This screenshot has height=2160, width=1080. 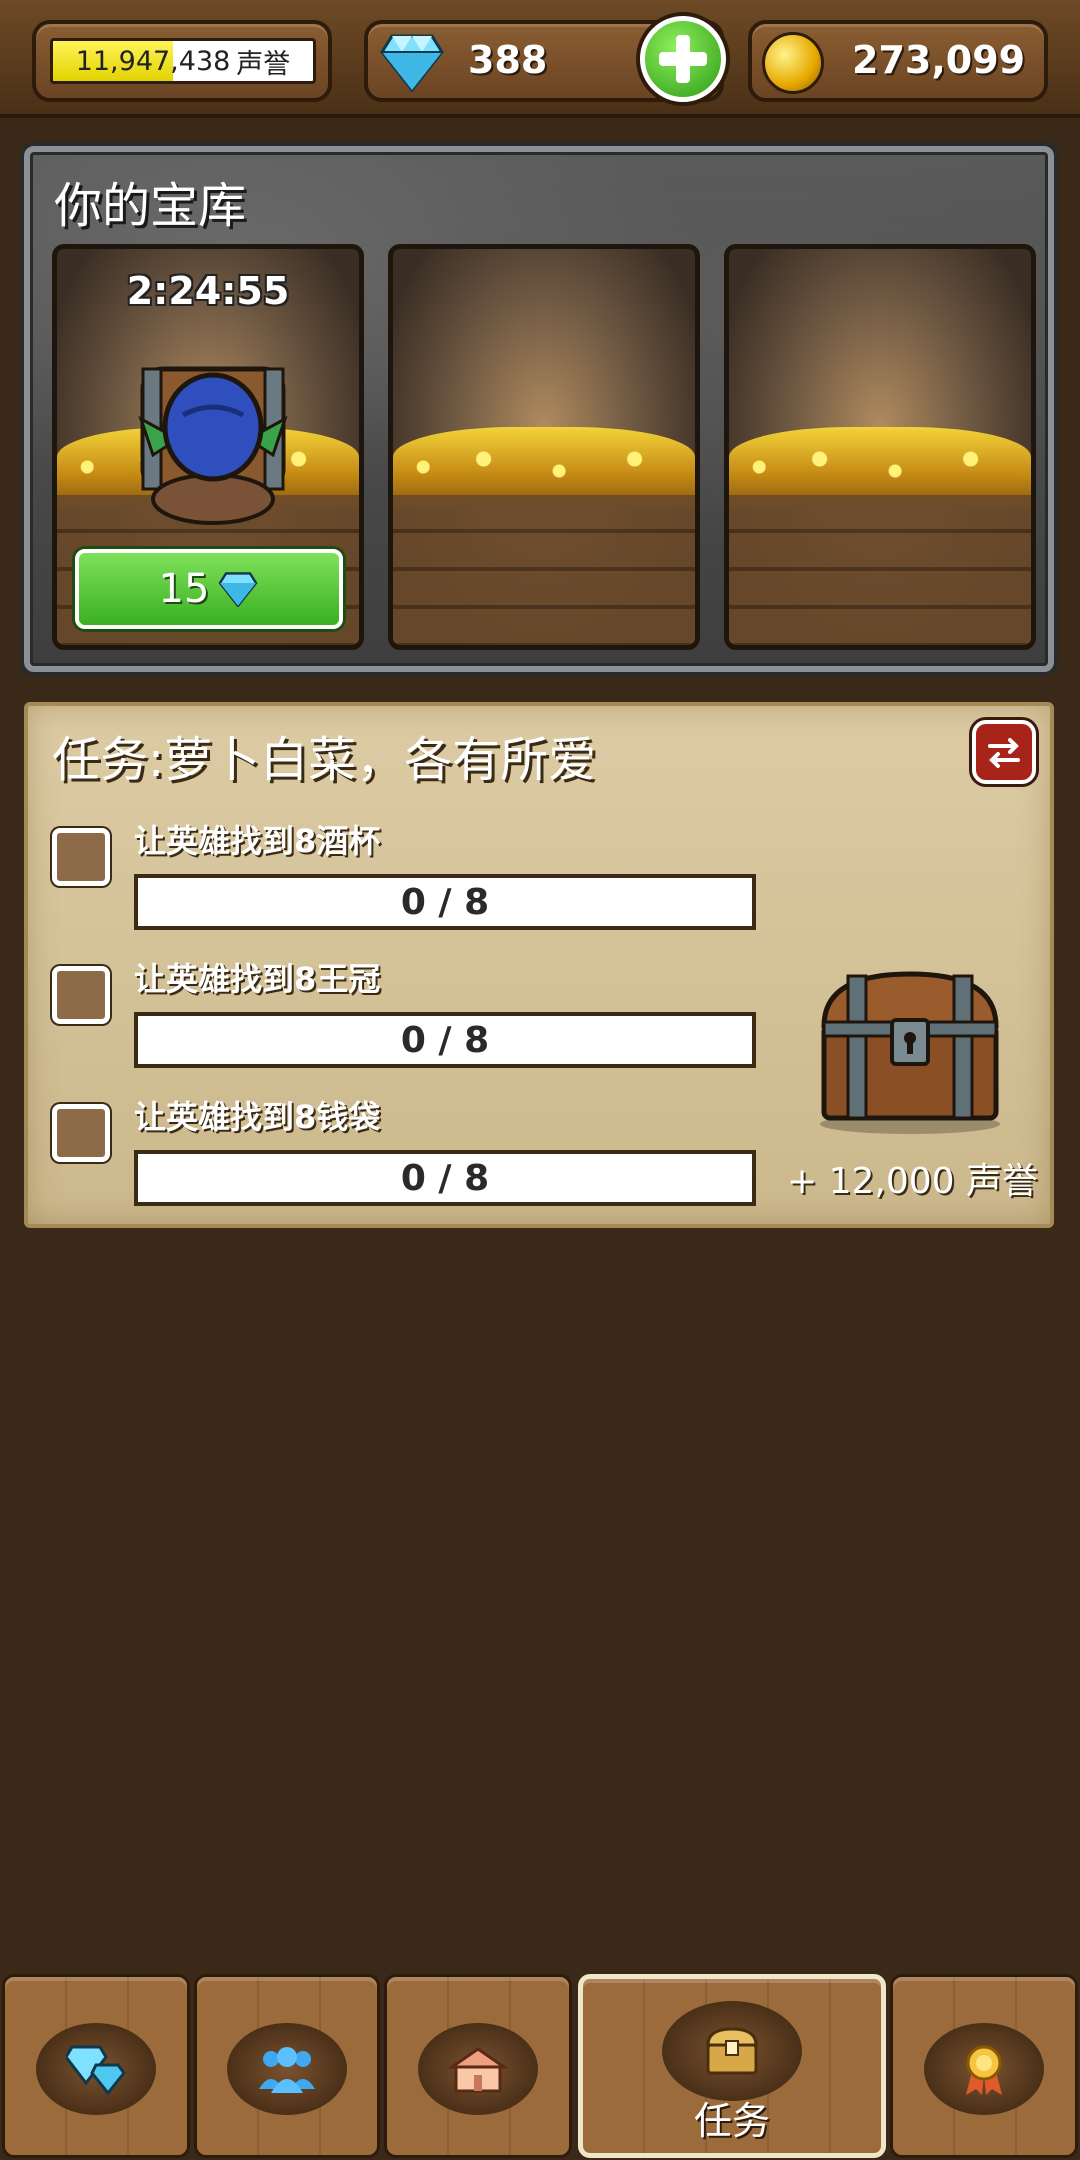 I want to click on reputation-bar: 11,947,438 声誉, so click(x=183, y=61).